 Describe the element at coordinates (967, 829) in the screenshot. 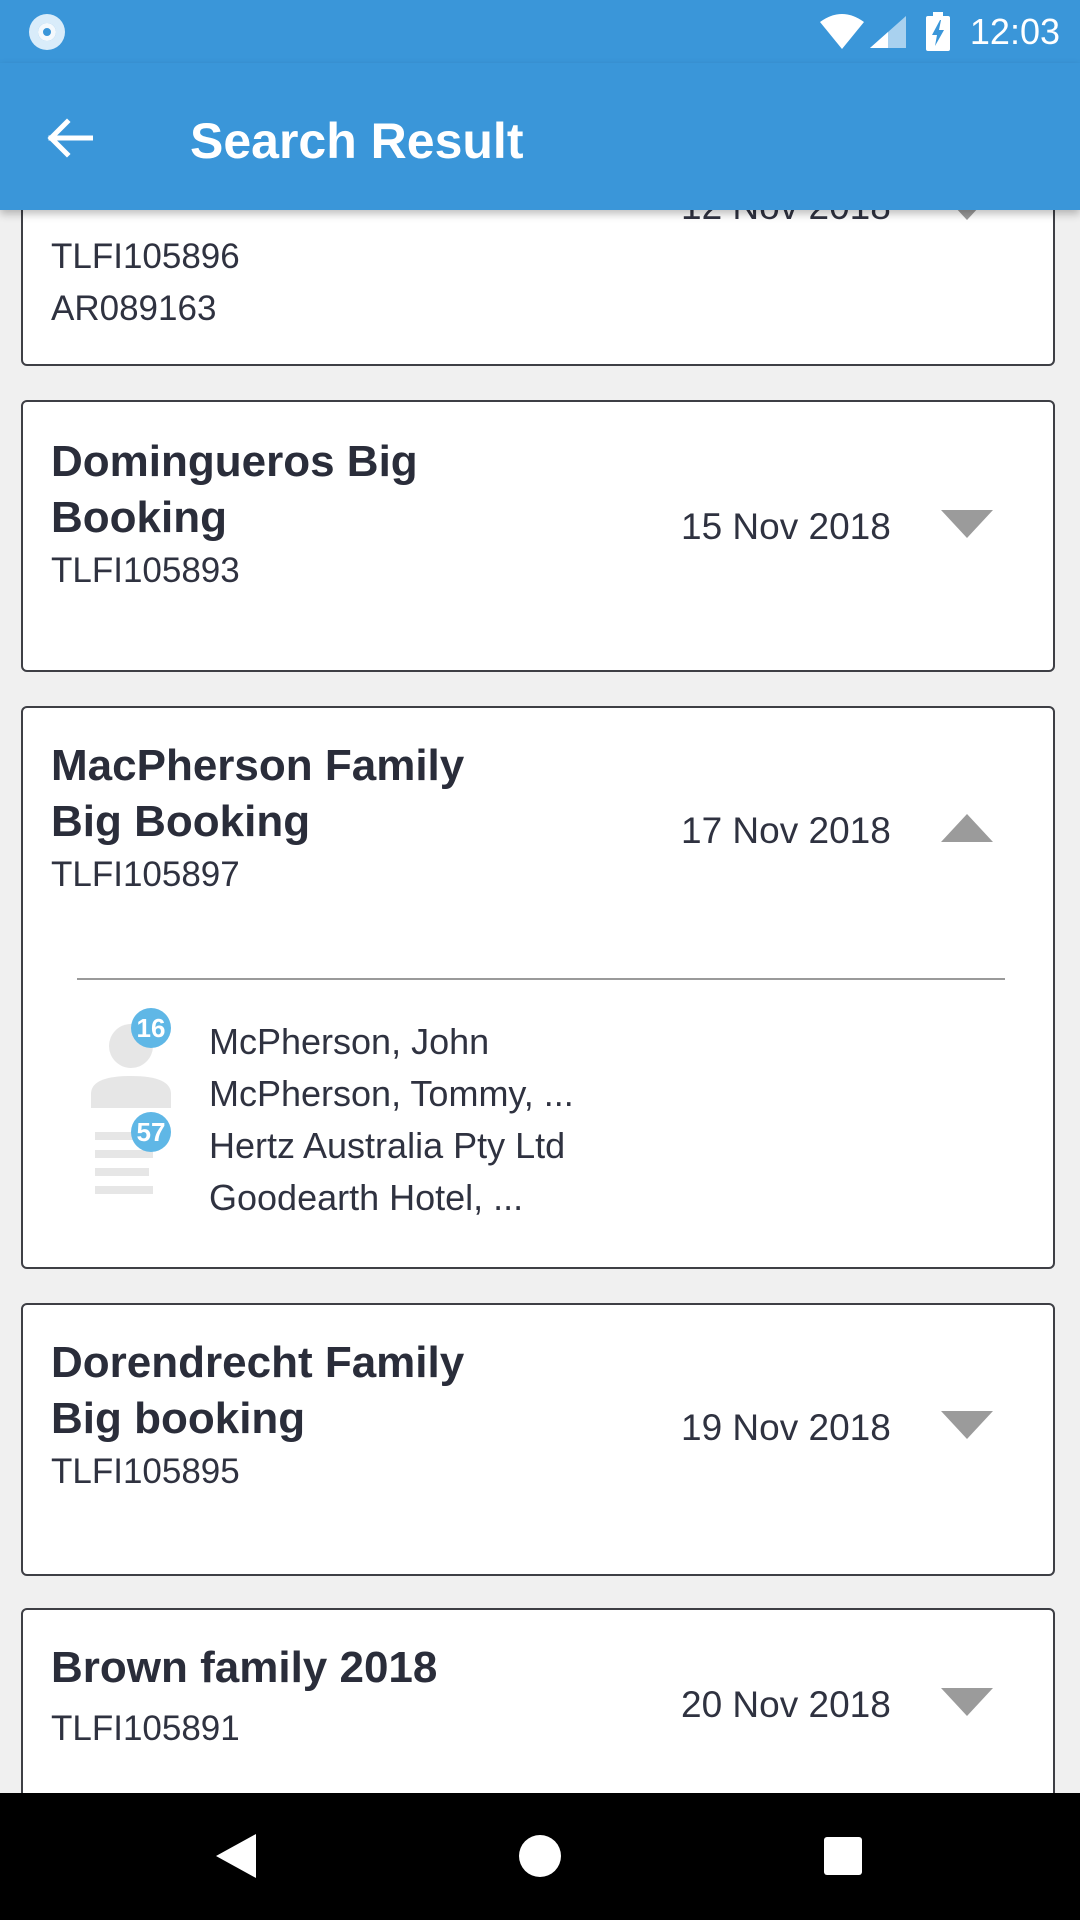

I see `chevron-up-icon` at that location.